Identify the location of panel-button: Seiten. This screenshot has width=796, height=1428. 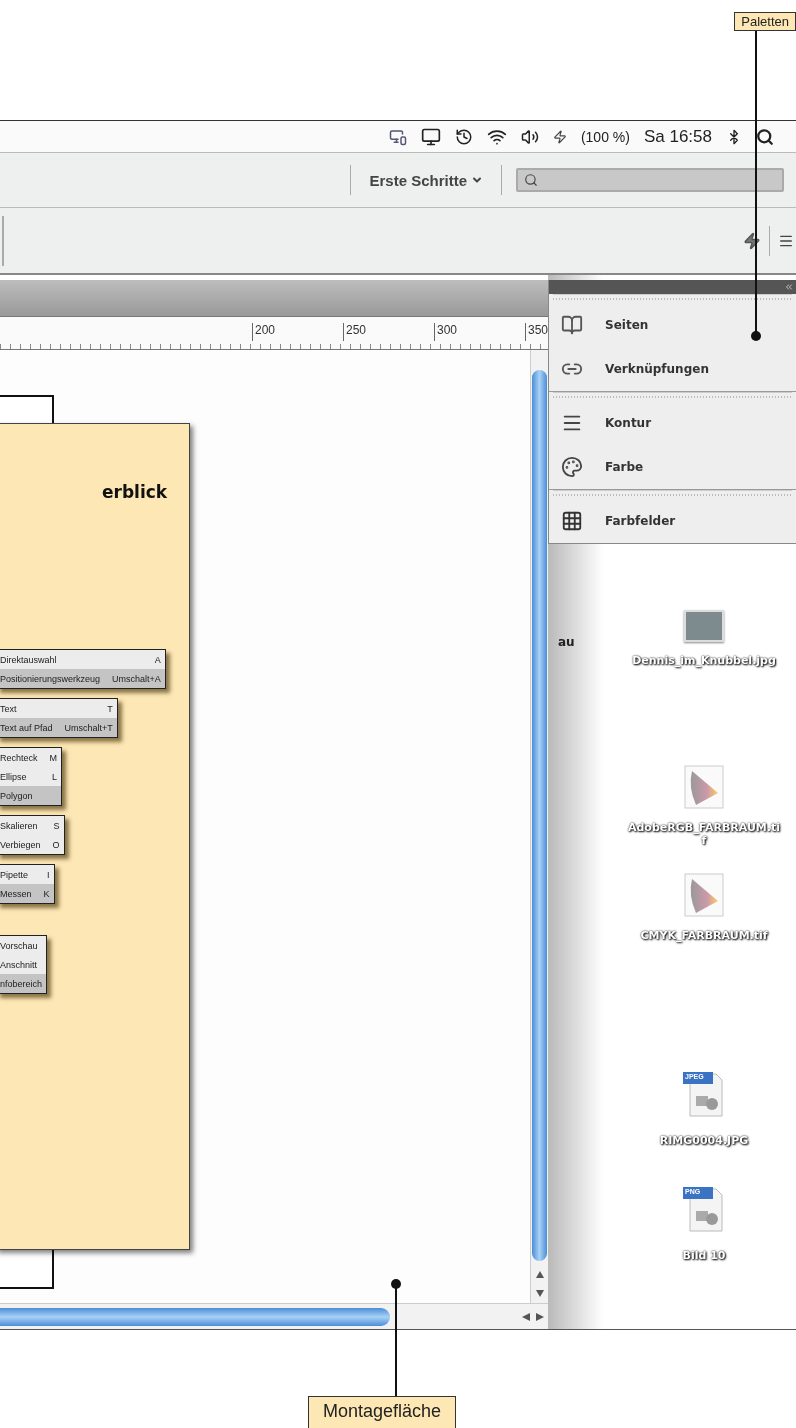
(672, 325).